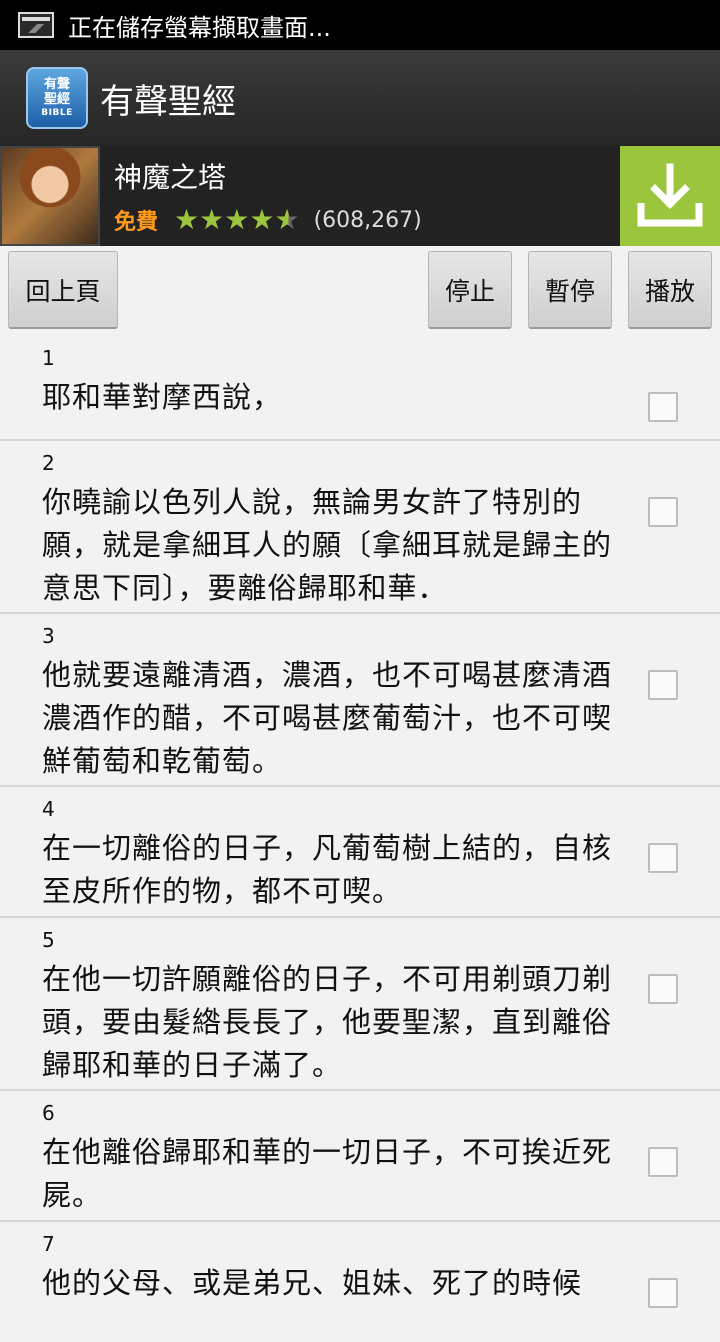 Image resolution: width=720 pixels, height=1342 pixels. I want to click on verse-row: 1 耶和華對摩西說，, so click(360, 388).